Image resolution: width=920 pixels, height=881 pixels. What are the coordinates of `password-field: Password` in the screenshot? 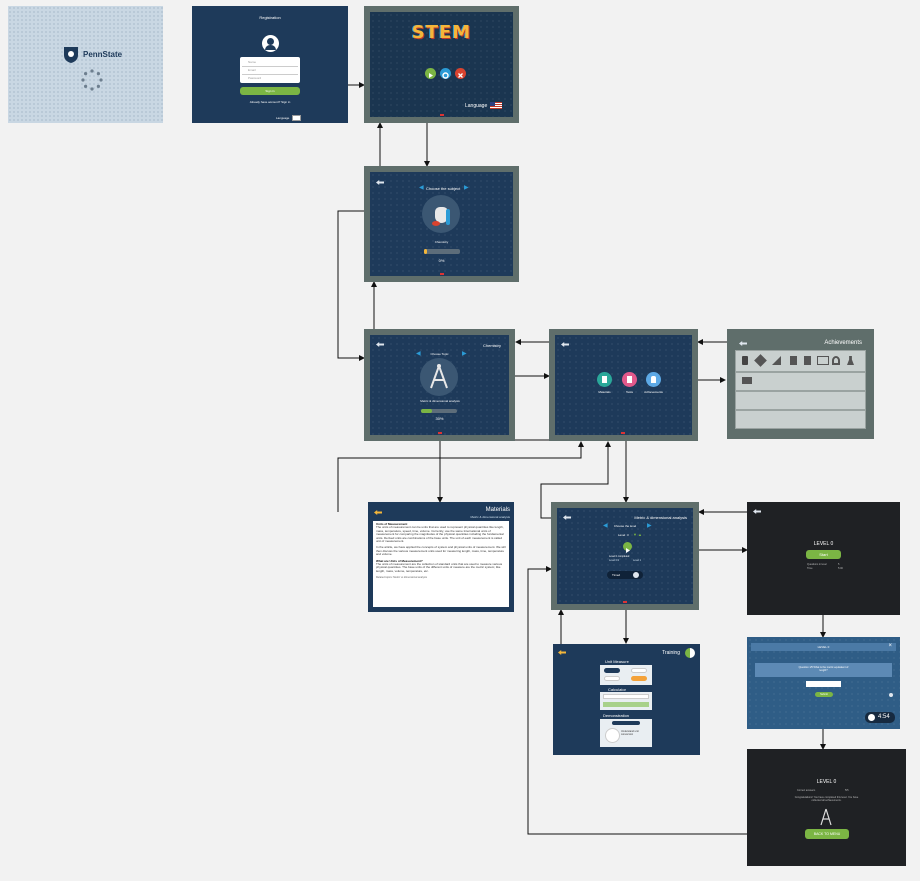 It's located at (270, 78).